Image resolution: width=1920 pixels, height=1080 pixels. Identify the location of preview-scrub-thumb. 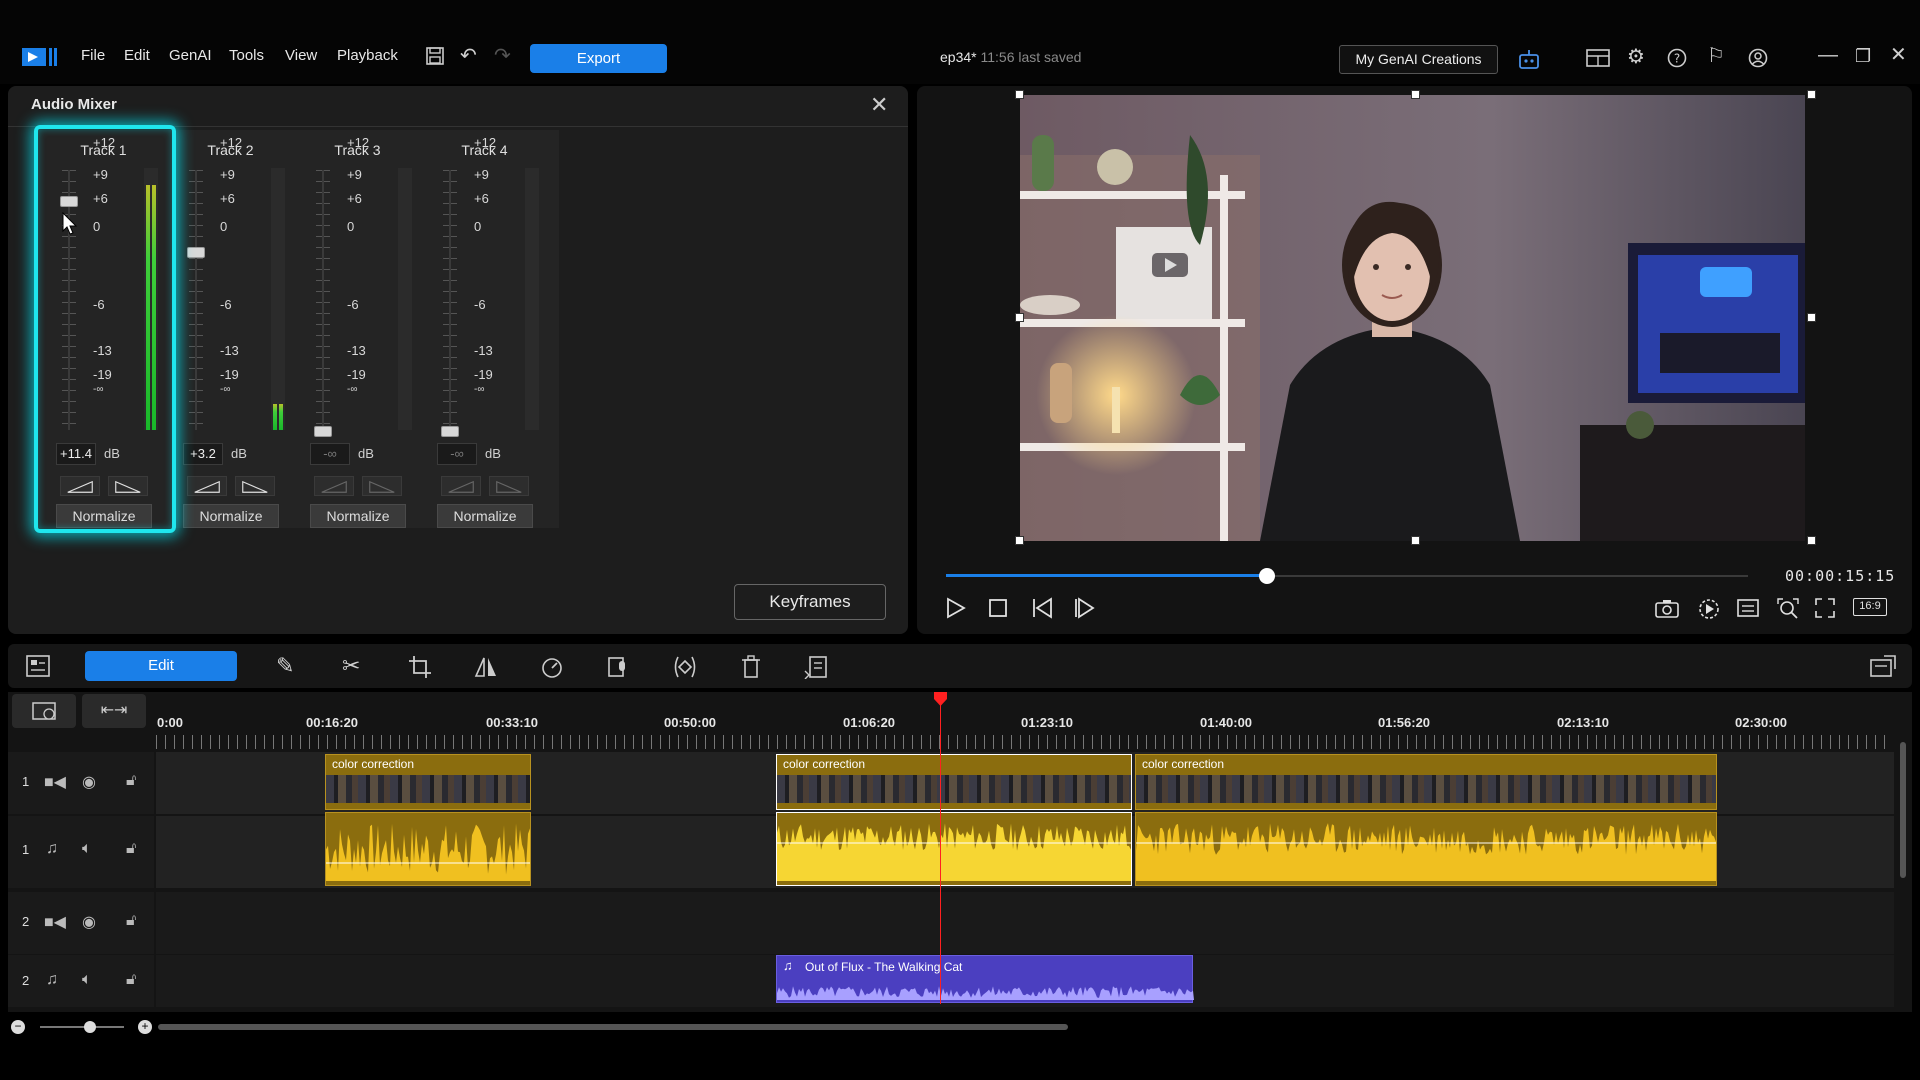
(1266, 576).